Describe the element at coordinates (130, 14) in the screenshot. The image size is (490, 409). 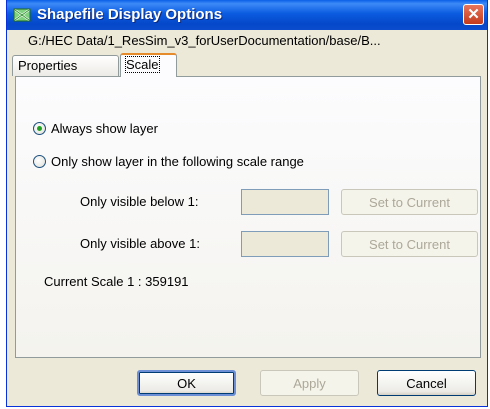
I see `window-title: Shapefile Display Options` at that location.